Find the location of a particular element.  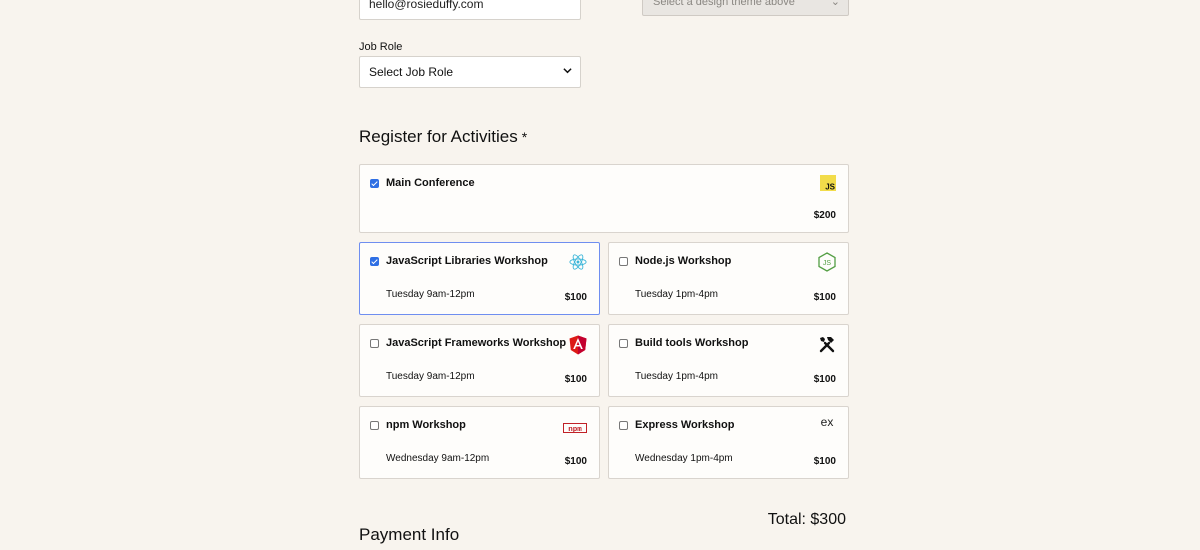

activity-name: npm Workshop is located at coordinates (426, 425).